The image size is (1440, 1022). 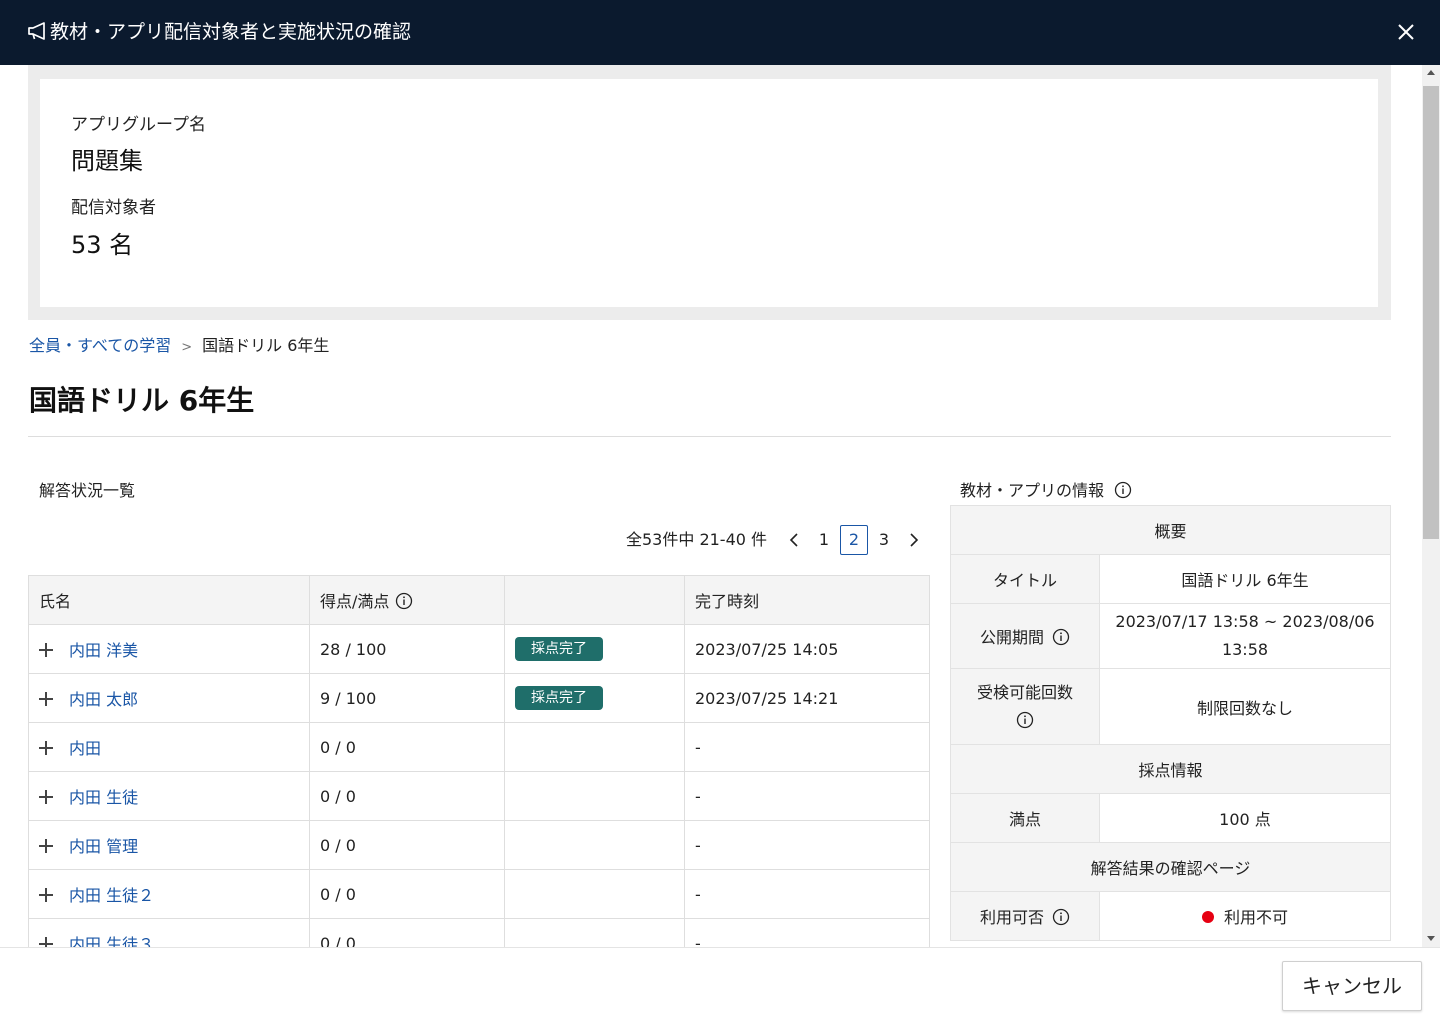 What do you see at coordinates (142, 400) in the screenshot?
I see `page-title: 国語ドリル 6年生` at bounding box center [142, 400].